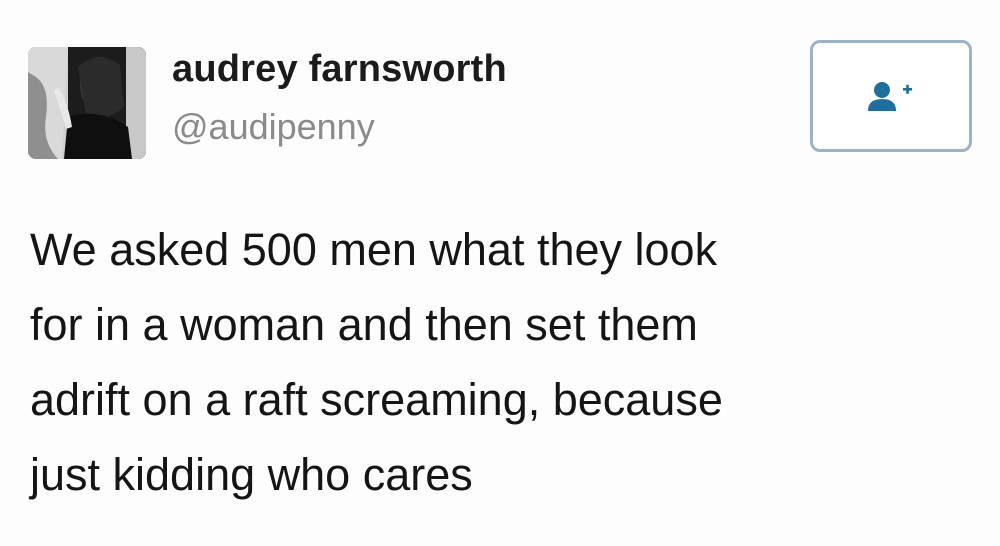 The height and width of the screenshot is (546, 1000). I want to click on add-user-icon, so click(890, 96).